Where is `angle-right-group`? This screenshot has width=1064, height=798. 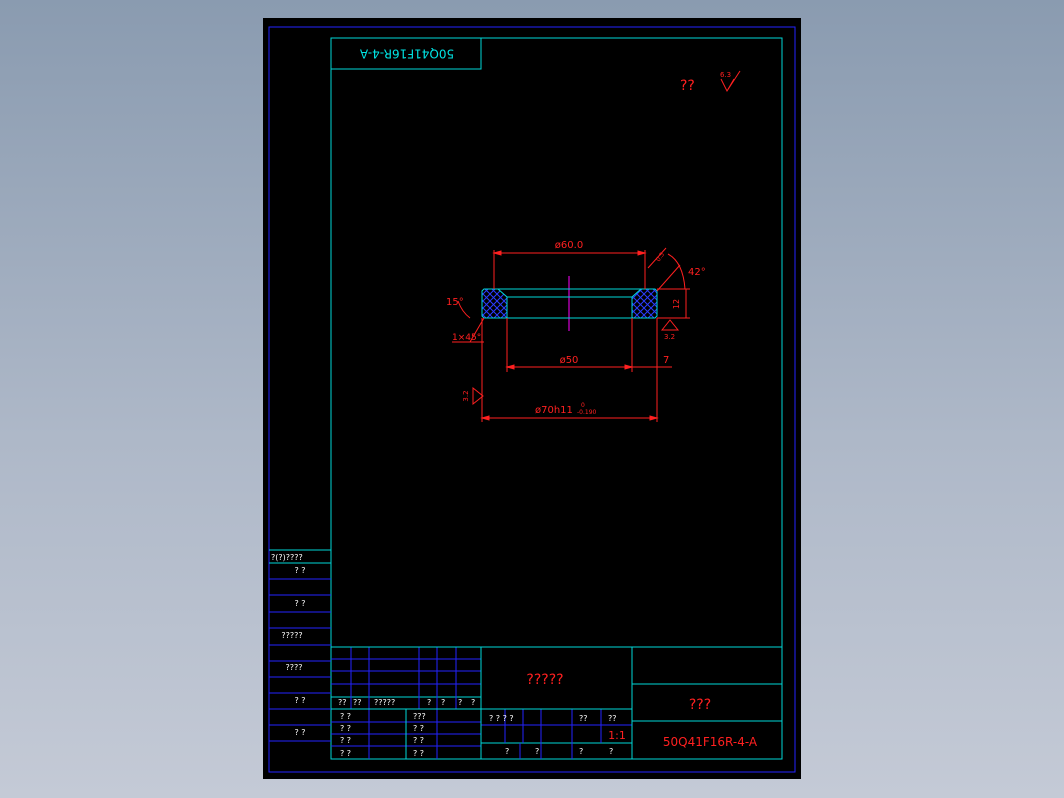 angle-right-group is located at coordinates (666, 269).